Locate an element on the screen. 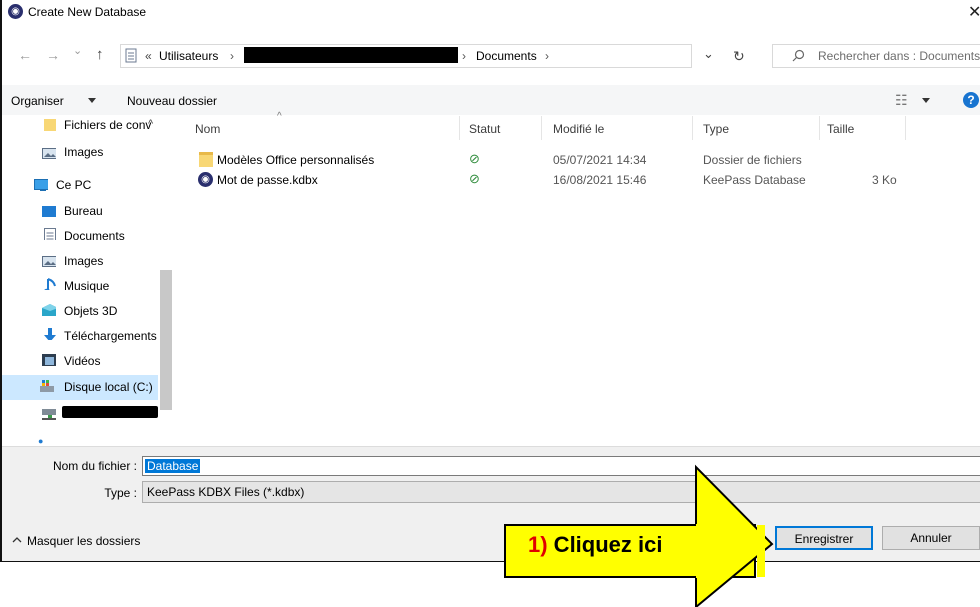  filename-value: Database is located at coordinates (173, 466).